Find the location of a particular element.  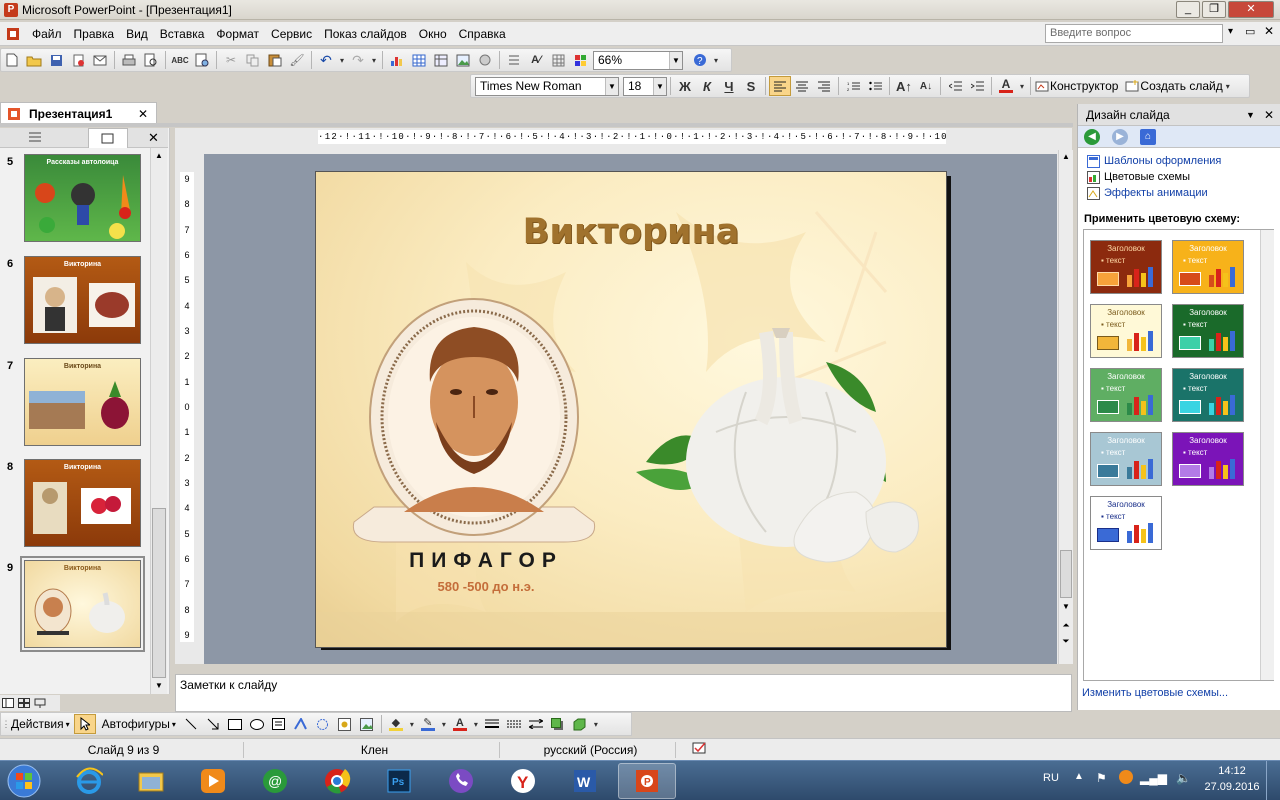

decrease-indent-icon is located at coordinates (955, 86).